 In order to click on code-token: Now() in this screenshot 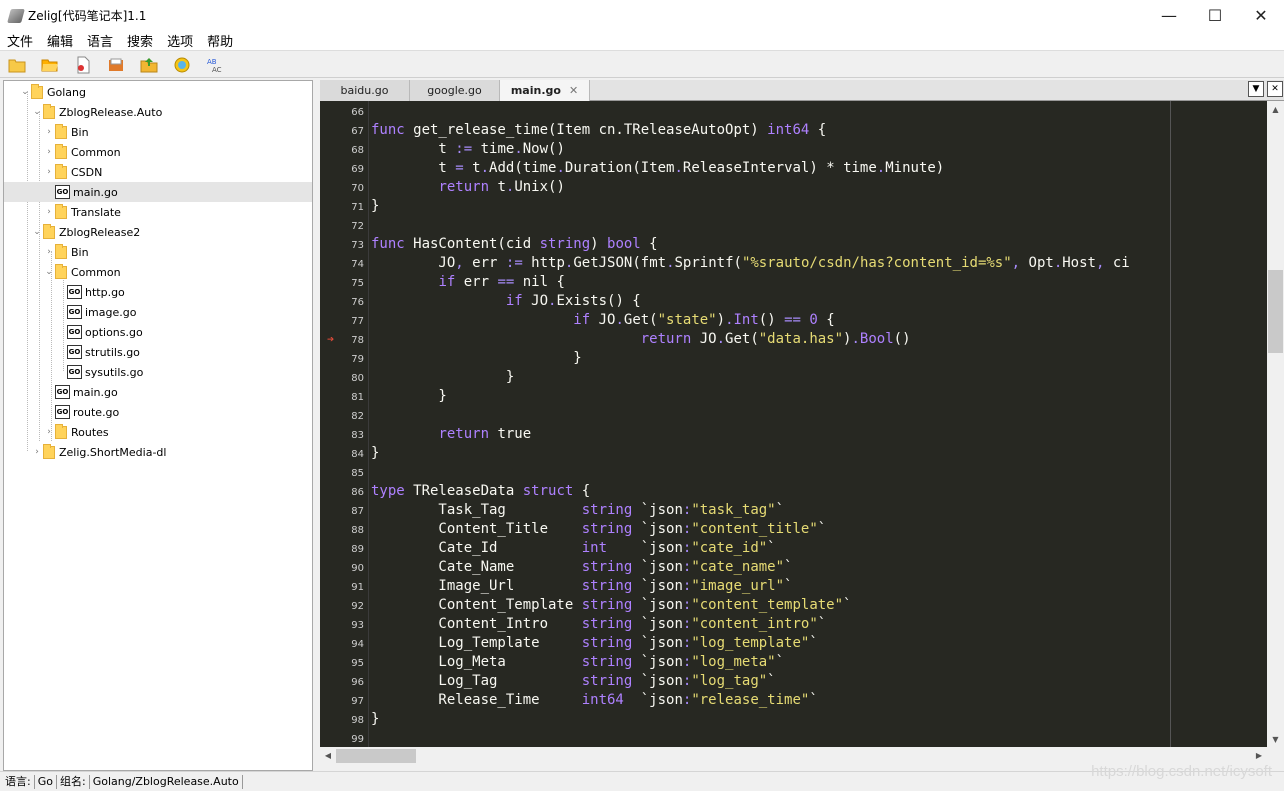, I will do `click(543, 149)`.